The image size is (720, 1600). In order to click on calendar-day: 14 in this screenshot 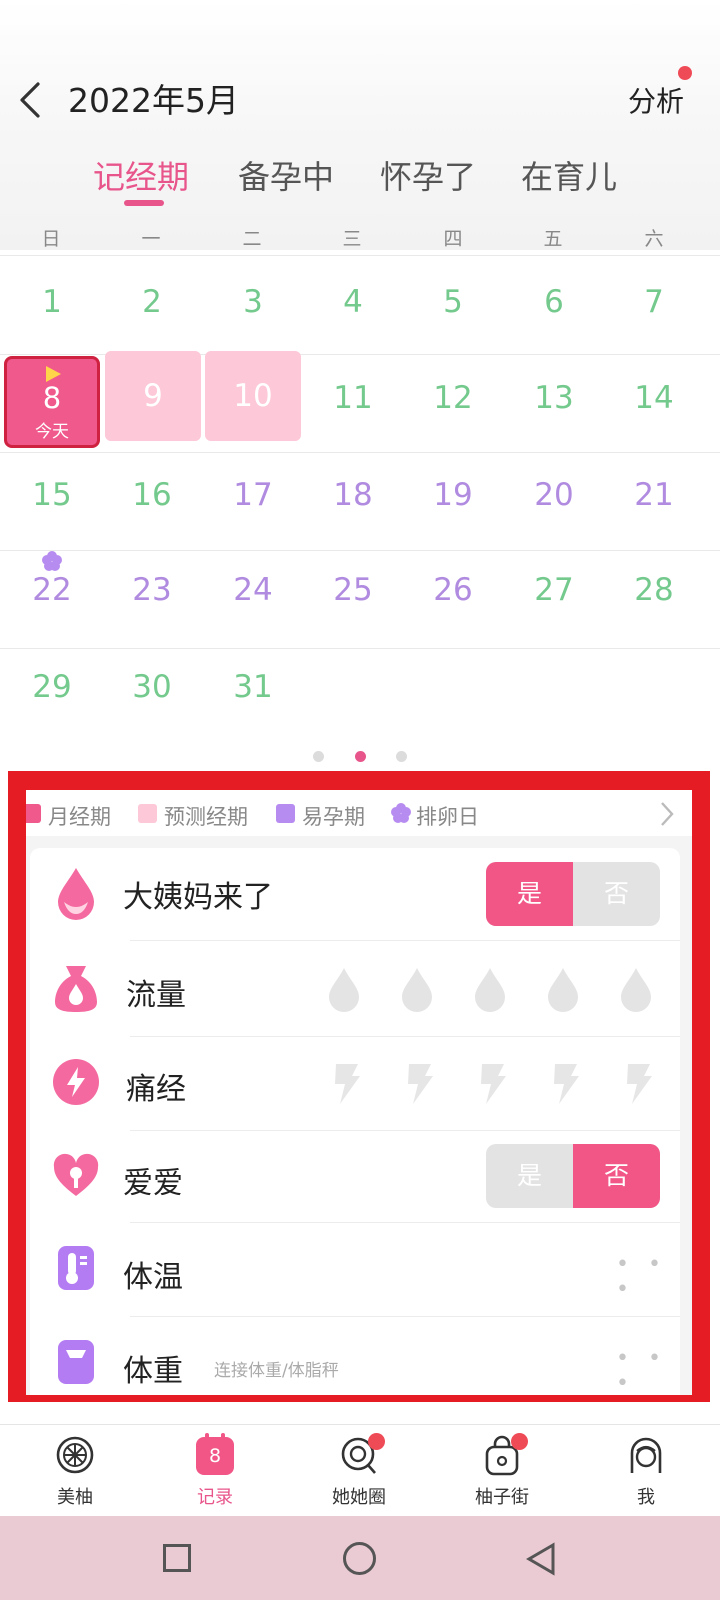, I will do `click(654, 398)`.